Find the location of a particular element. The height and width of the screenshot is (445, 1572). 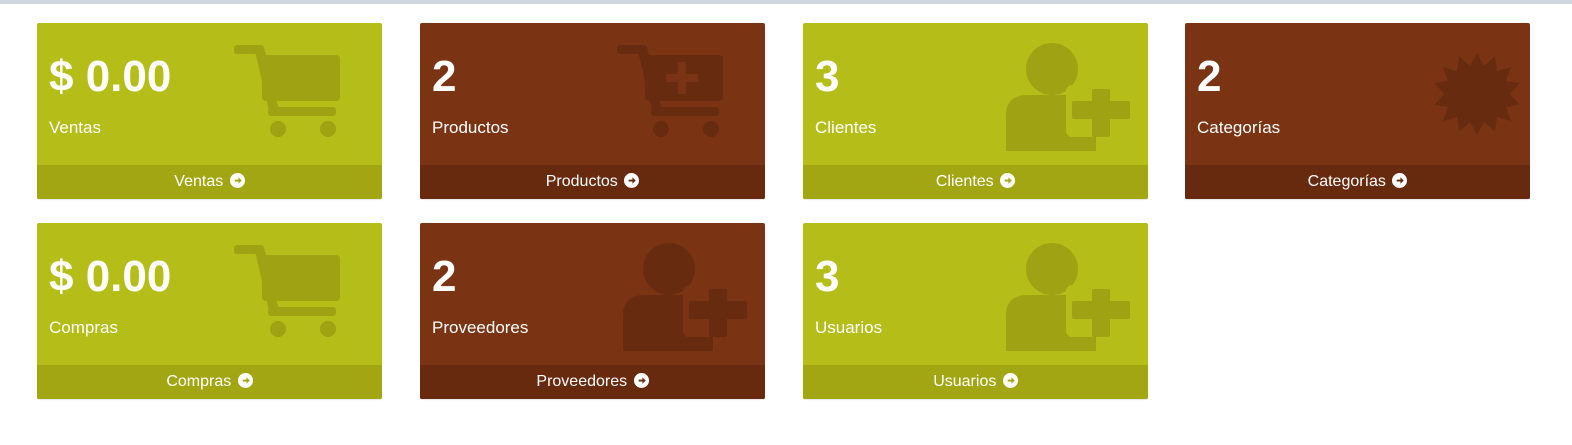

footer-link-text: Productos is located at coordinates (581, 181).